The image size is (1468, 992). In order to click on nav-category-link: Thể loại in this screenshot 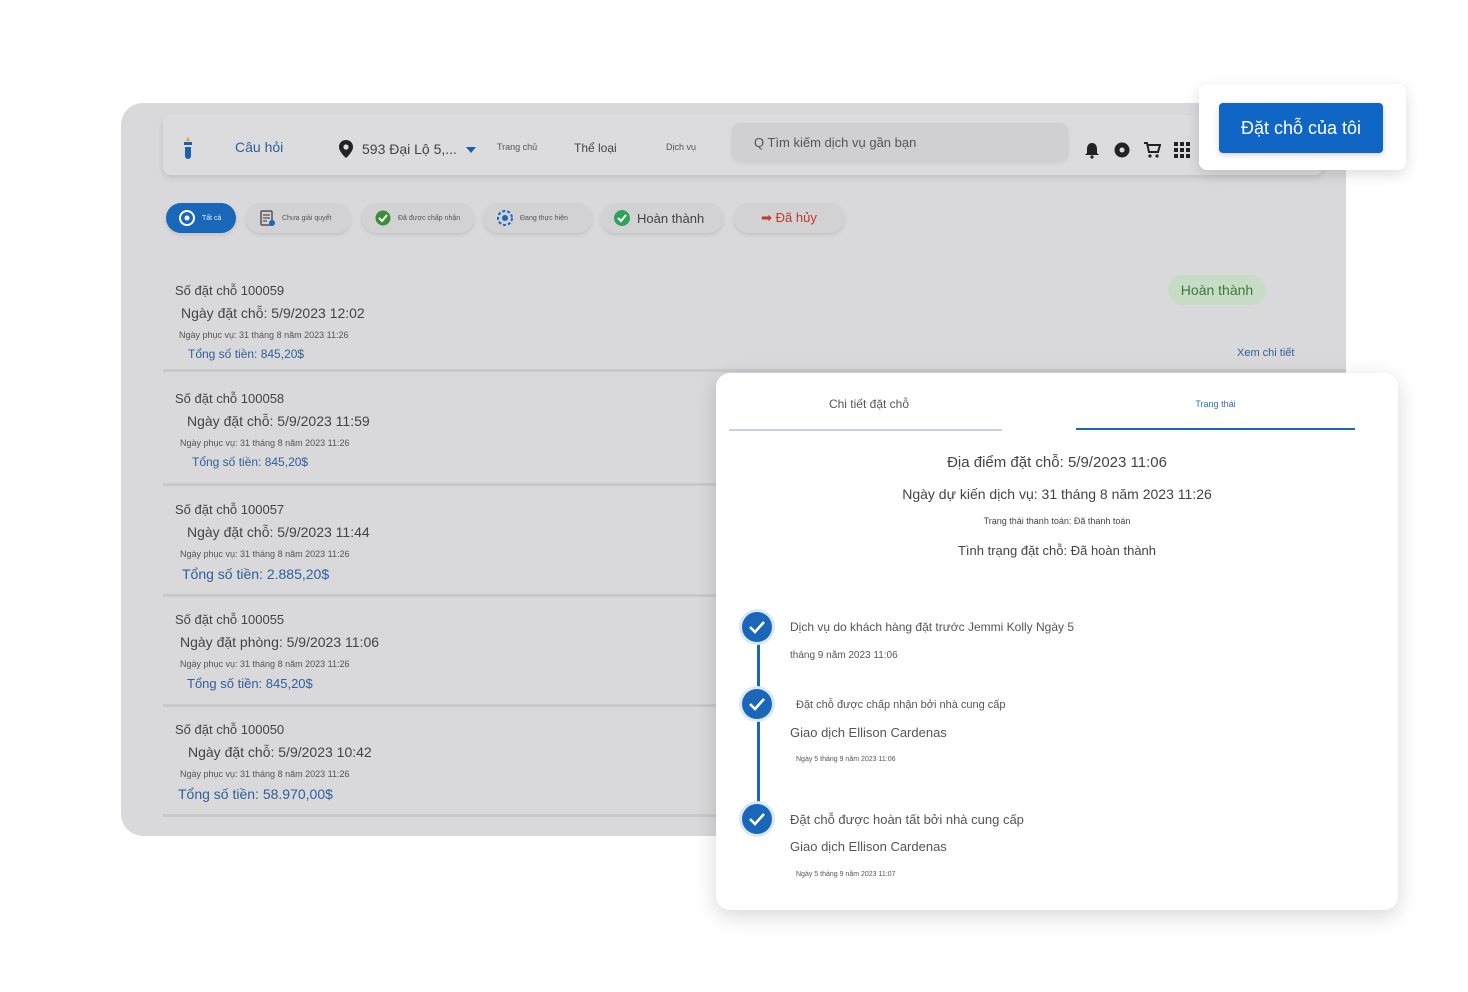, I will do `click(595, 148)`.